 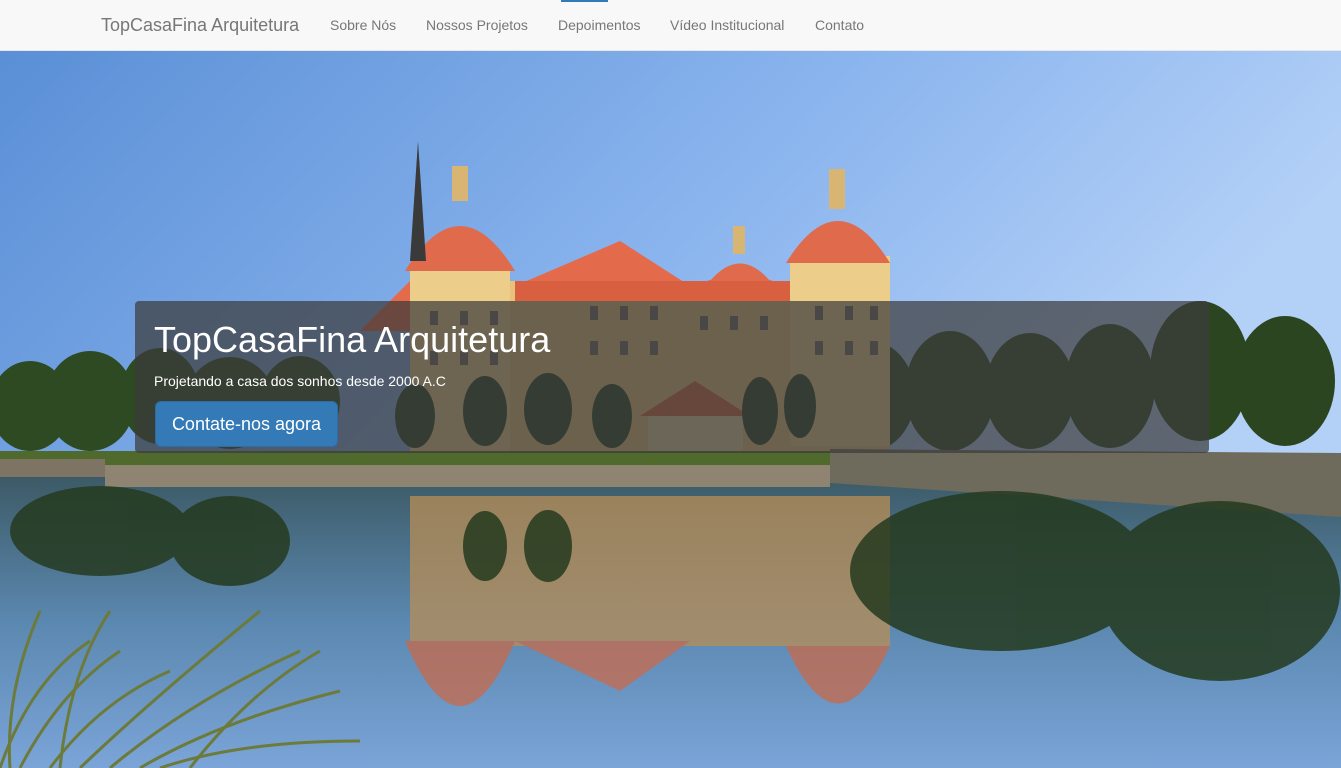 What do you see at coordinates (352, 339) in the screenshot?
I see `hero-title: TopCasaFina Arquitetura` at bounding box center [352, 339].